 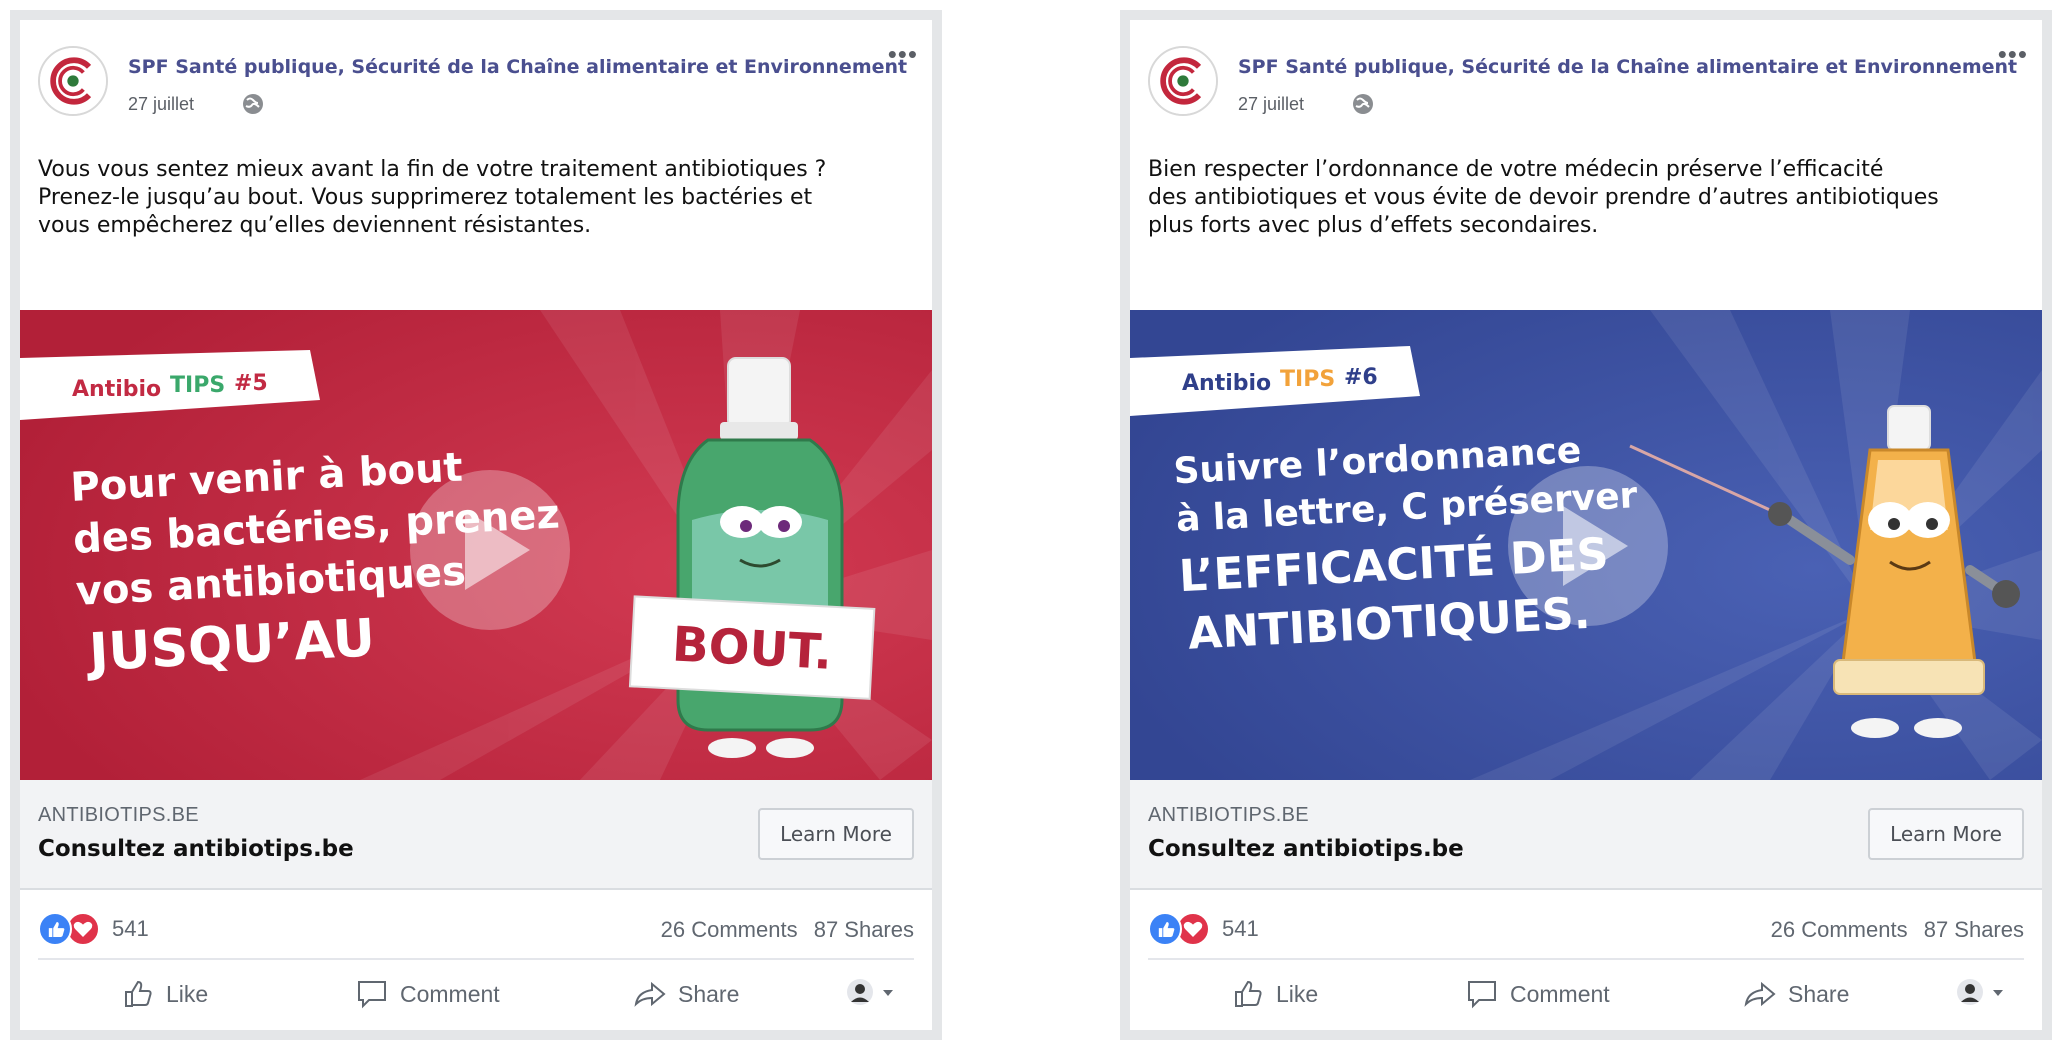 What do you see at coordinates (251, 383) in the screenshot?
I see `antibiotips-tag-number: #5` at bounding box center [251, 383].